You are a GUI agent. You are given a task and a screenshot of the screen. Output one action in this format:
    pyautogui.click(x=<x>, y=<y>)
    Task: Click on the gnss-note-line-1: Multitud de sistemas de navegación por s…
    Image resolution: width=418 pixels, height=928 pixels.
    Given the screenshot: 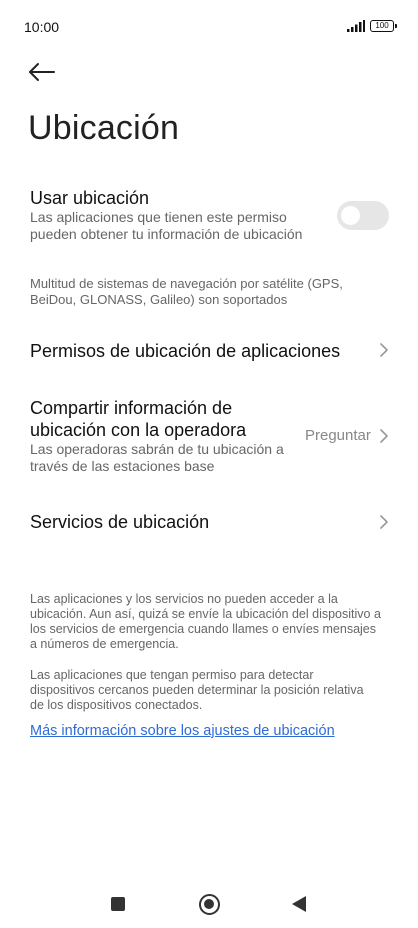 What is the action you would take?
    pyautogui.click(x=186, y=283)
    